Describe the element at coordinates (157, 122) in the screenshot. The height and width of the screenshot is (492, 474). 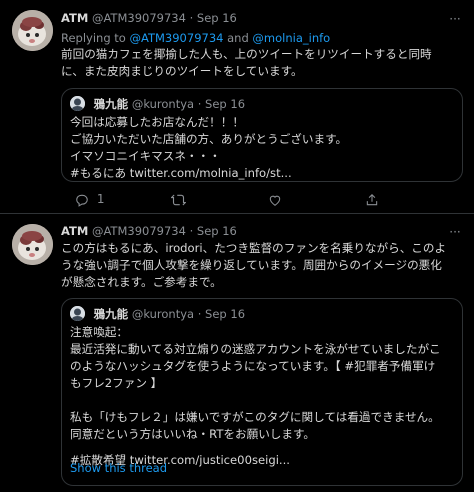
I see `quote-text-line: 今回は応募したお店なんだ！！！` at that location.